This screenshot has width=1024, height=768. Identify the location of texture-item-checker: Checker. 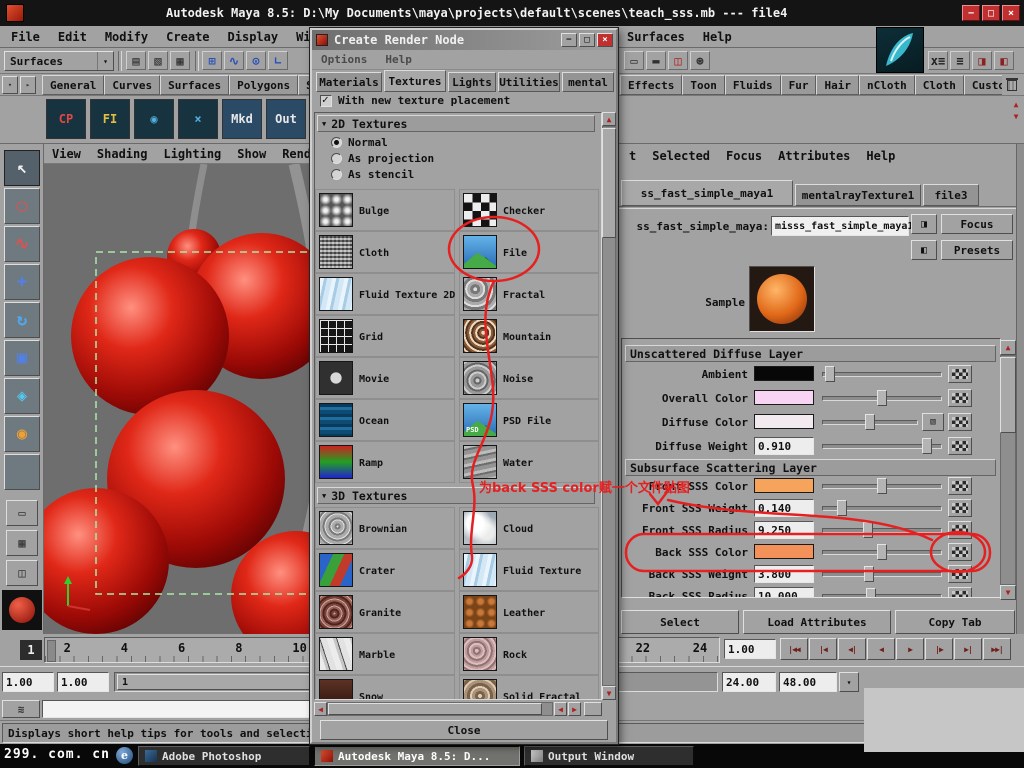
(529, 210).